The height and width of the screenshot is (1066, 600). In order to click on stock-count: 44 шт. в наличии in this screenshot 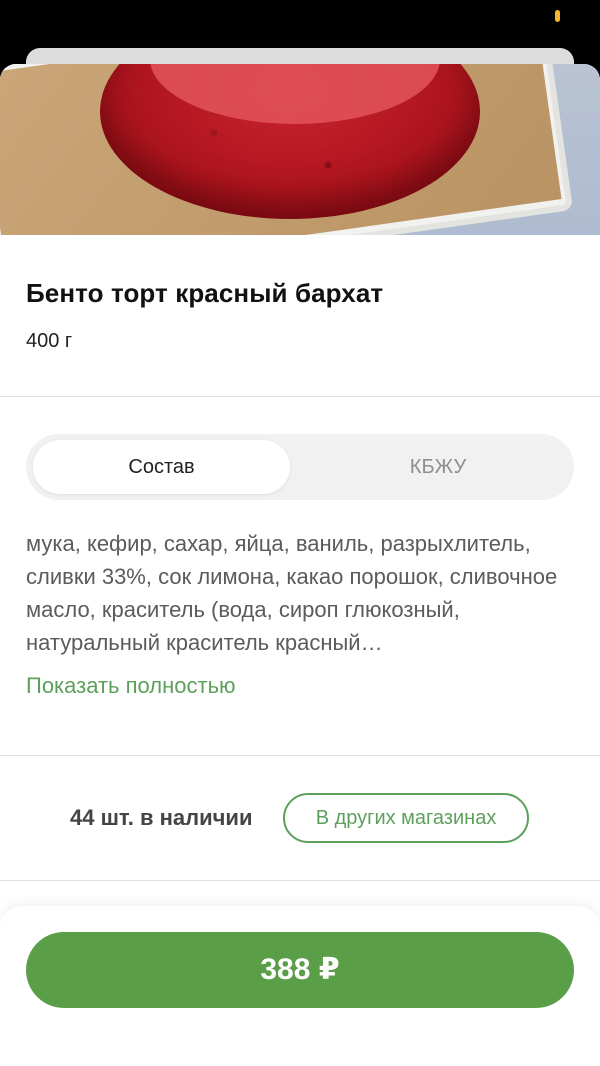, I will do `click(161, 817)`.